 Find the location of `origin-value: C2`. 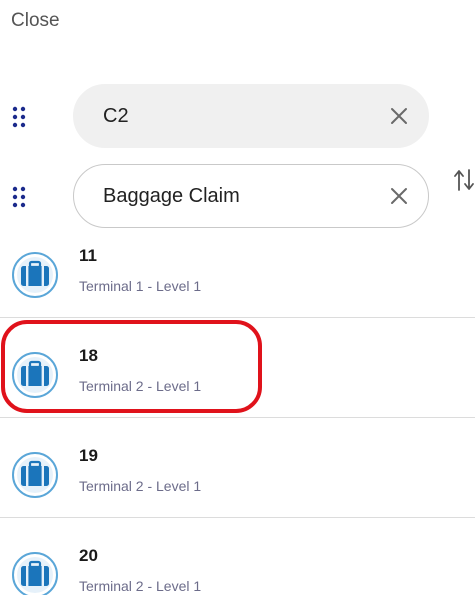

origin-value: C2 is located at coordinates (116, 115).